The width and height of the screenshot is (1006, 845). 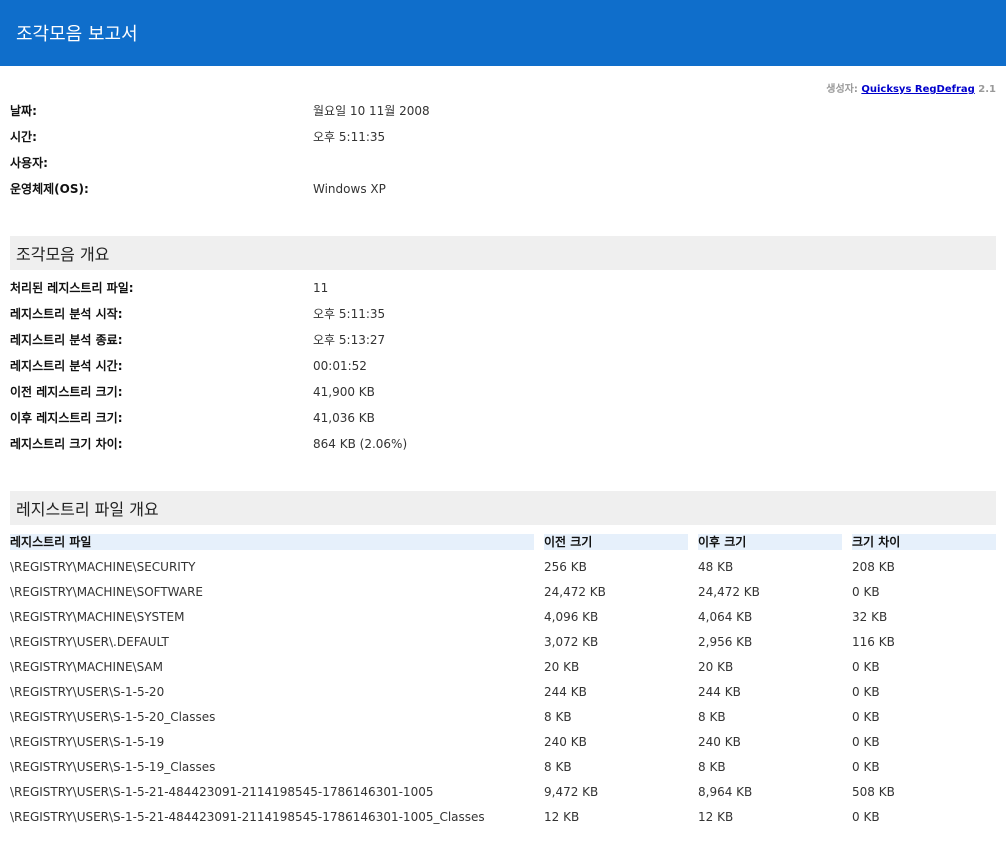 I want to click on table-header-row: 레지스트리 파일 이전 크기 이후 크기 크기 차이, so click(x=503, y=542).